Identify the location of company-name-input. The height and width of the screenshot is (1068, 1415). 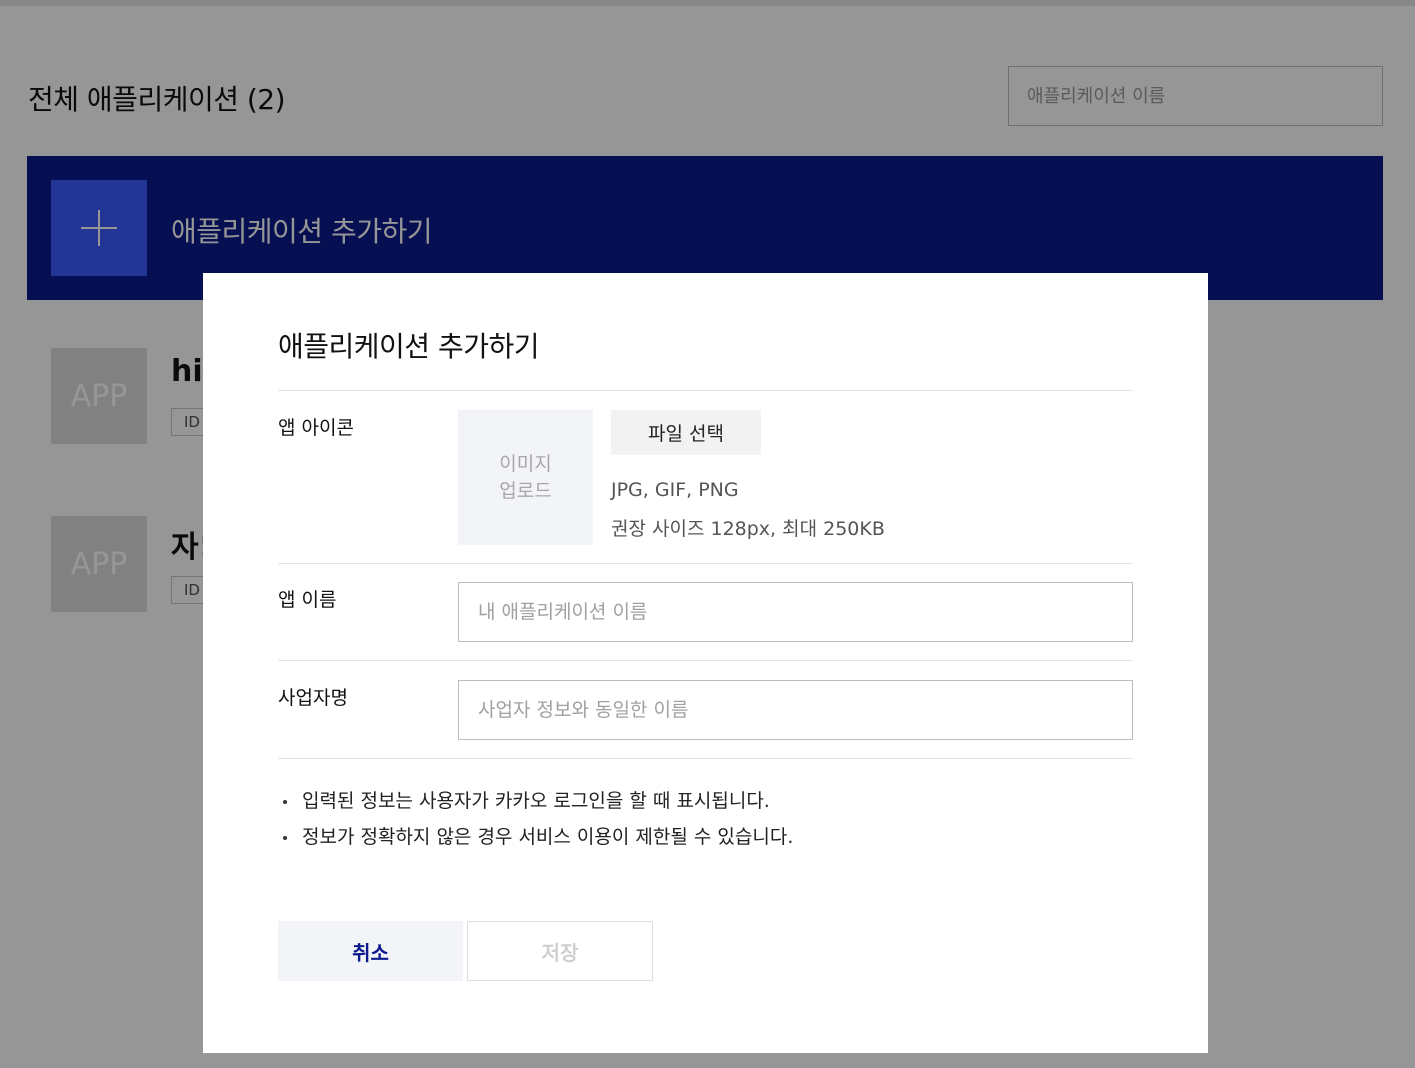
(795, 710).